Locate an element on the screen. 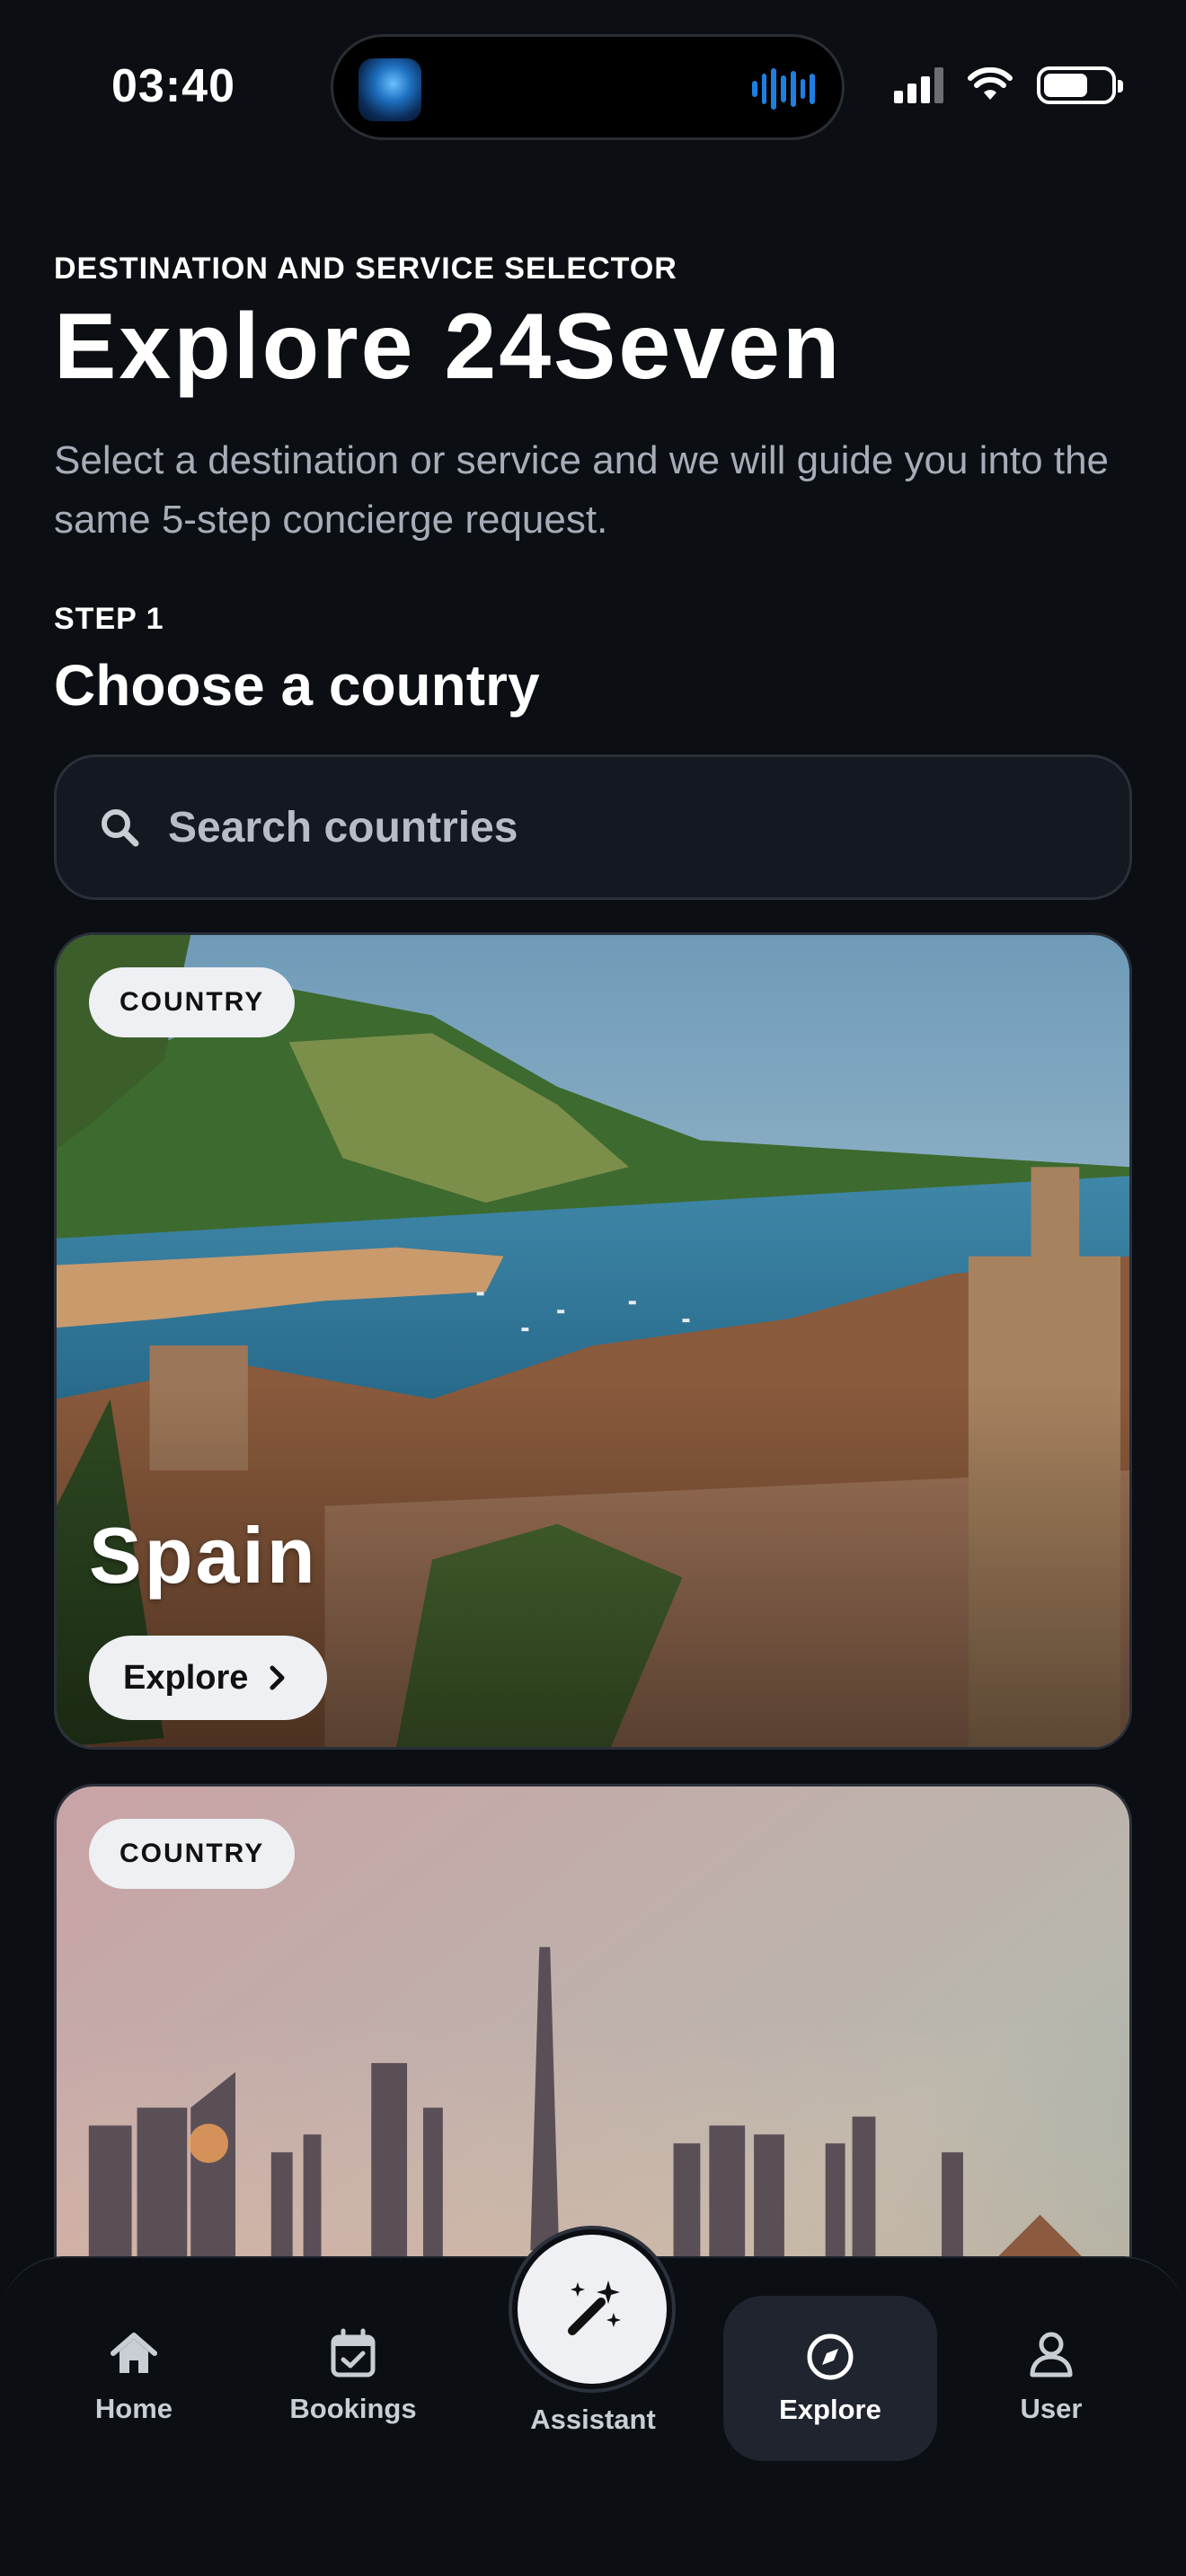  status-time: 03:40 is located at coordinates (173, 86).